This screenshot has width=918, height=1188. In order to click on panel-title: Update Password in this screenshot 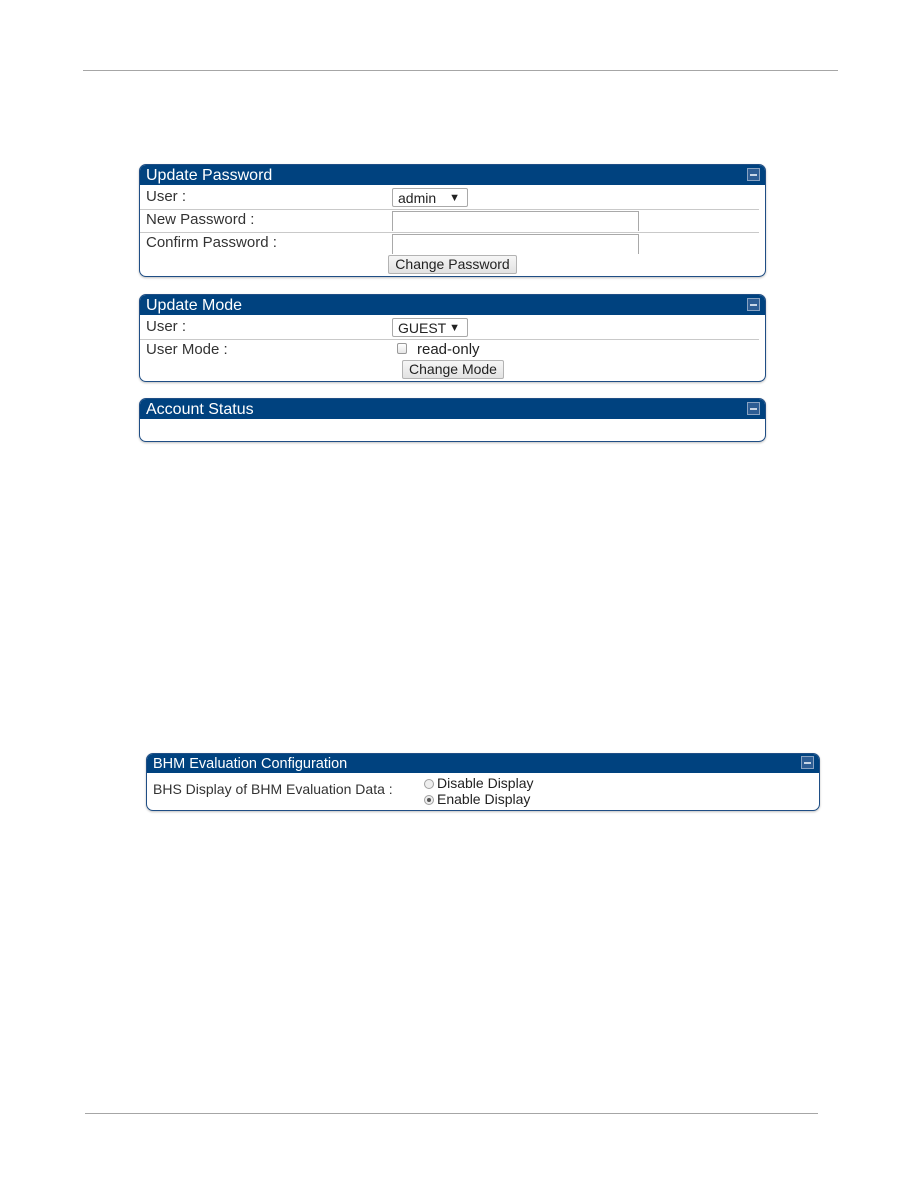, I will do `click(209, 175)`.